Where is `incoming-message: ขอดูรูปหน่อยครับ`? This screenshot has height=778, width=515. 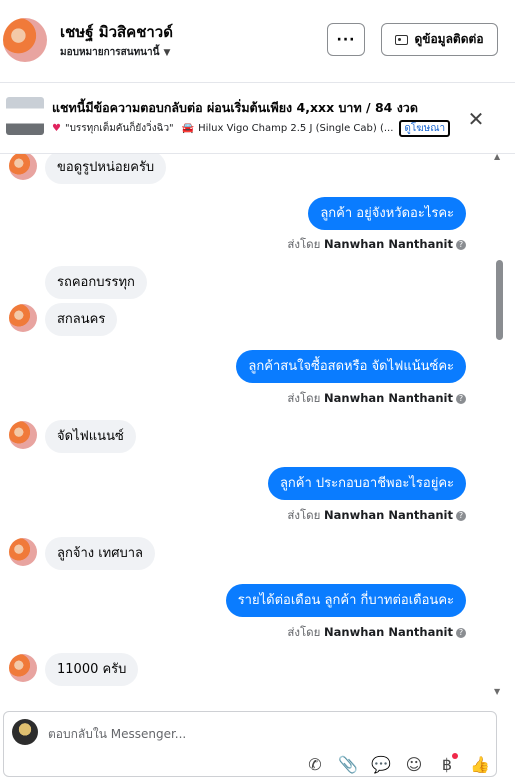 incoming-message: ขอดูรูปหน่อยครับ is located at coordinates (106, 169).